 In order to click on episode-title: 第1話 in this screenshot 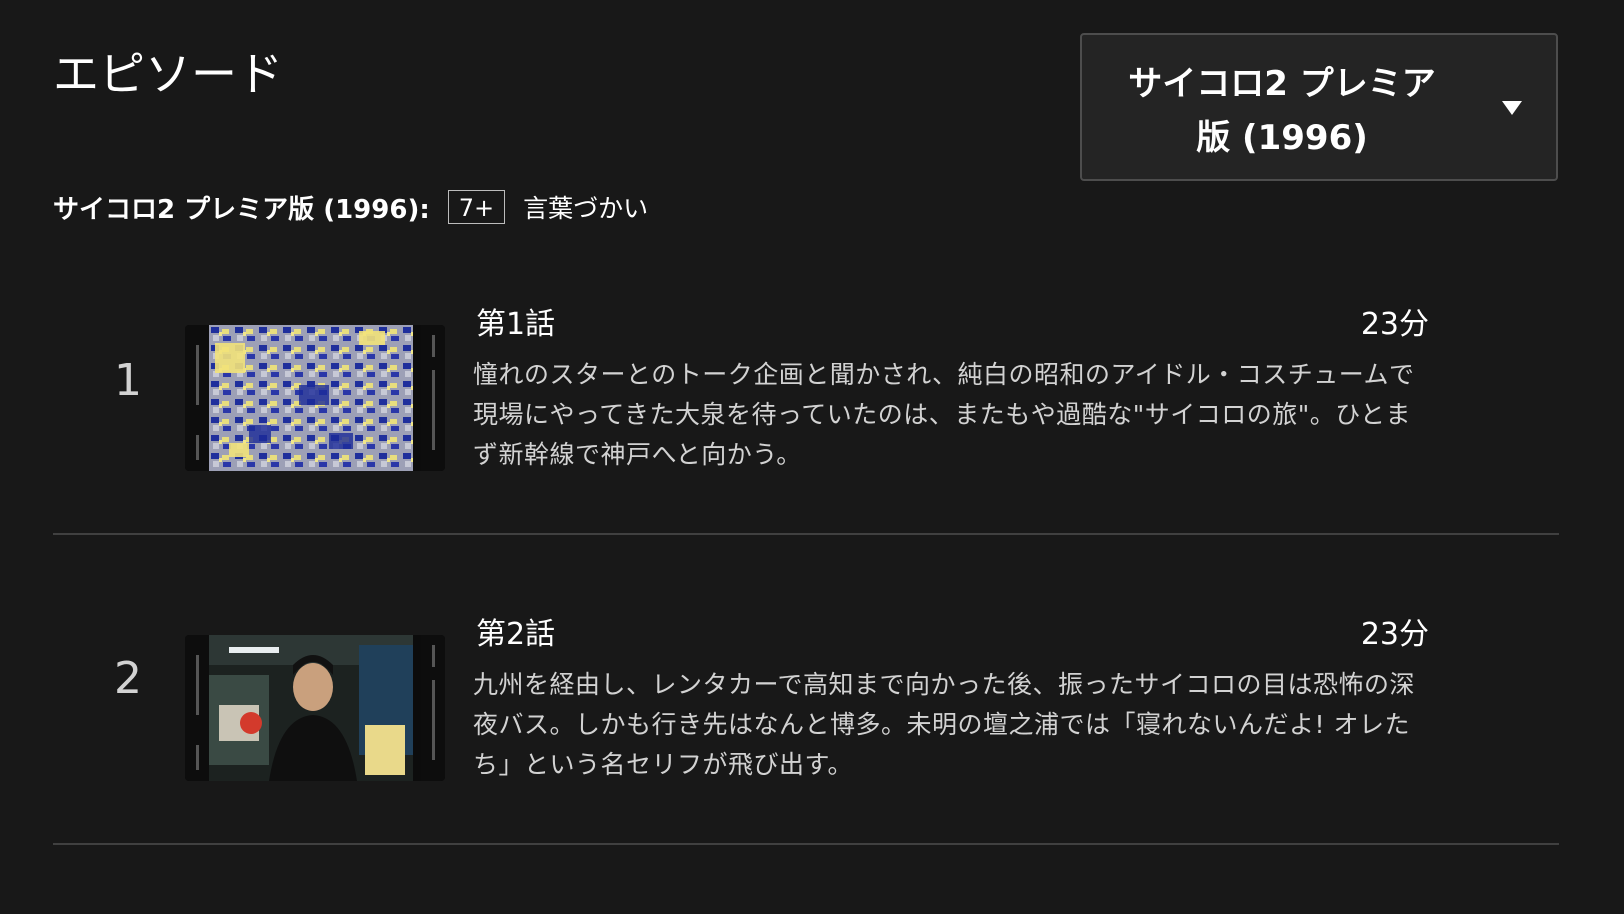, I will do `click(516, 324)`.